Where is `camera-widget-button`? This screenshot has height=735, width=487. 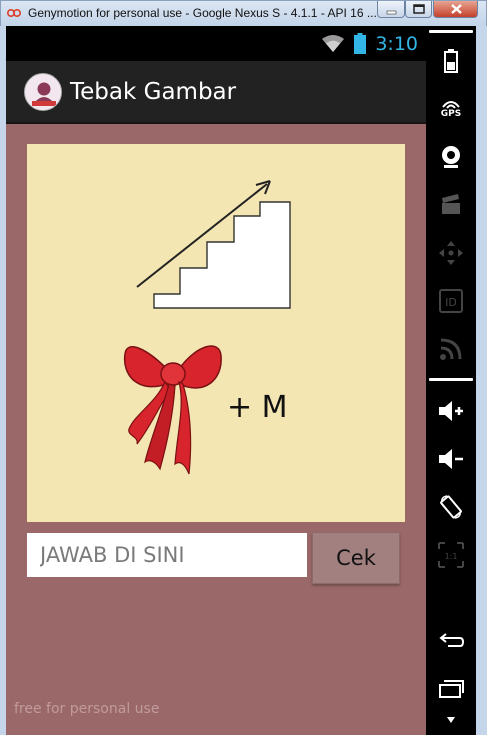 camera-widget-button is located at coordinates (451, 157).